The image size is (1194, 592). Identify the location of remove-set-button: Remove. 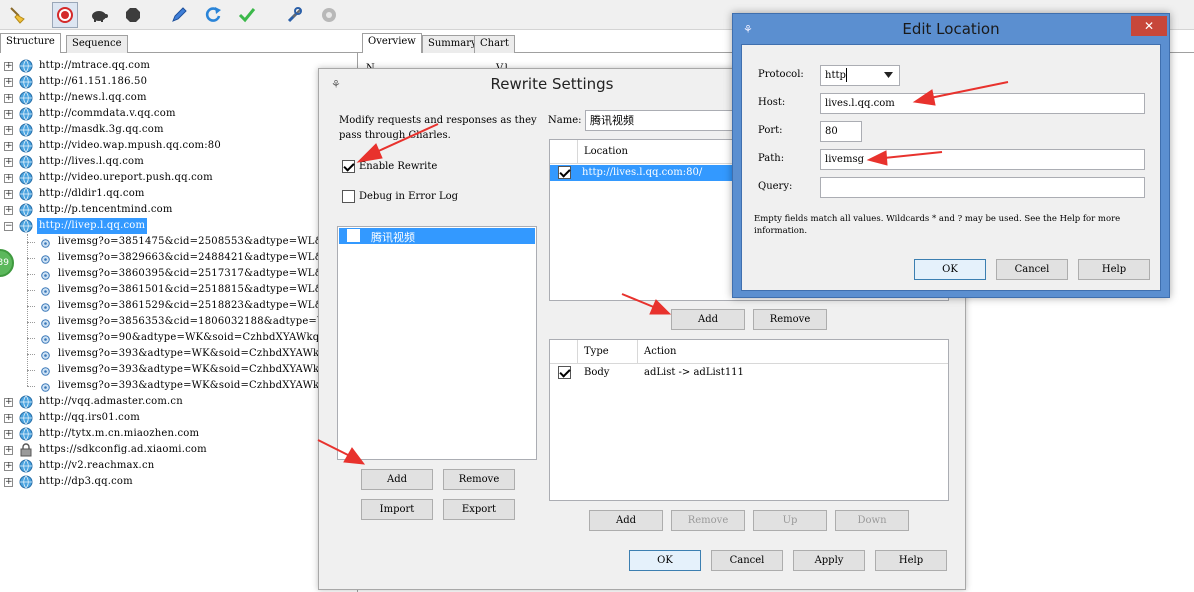
(479, 479).